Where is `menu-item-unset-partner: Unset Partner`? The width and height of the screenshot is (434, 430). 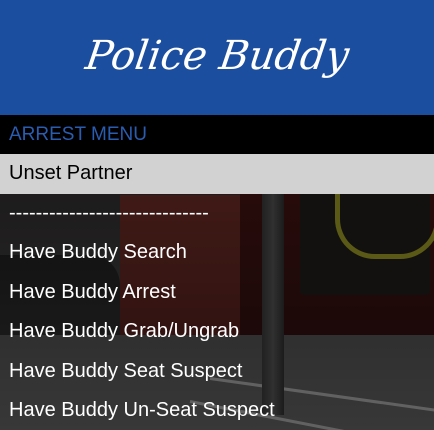 menu-item-unset-partner: Unset Partner is located at coordinates (217, 174).